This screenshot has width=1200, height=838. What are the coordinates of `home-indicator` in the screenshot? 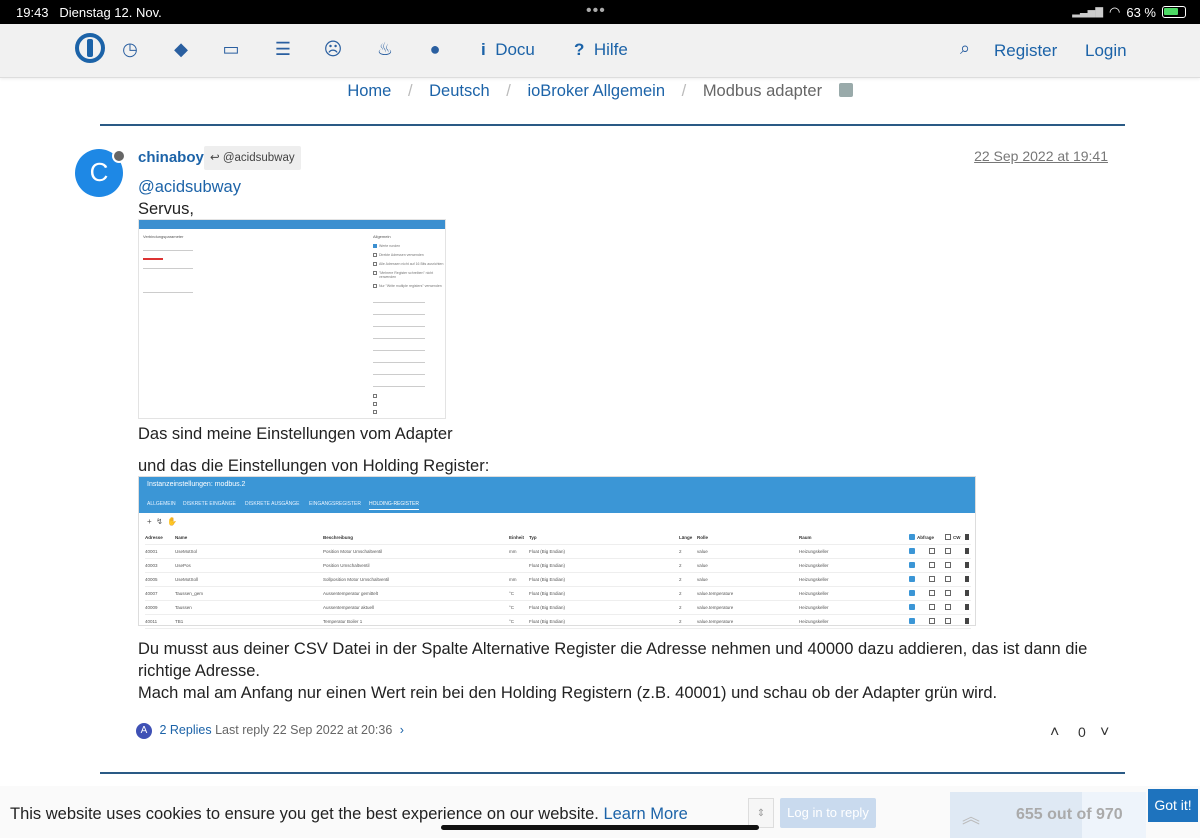 It's located at (600, 827).